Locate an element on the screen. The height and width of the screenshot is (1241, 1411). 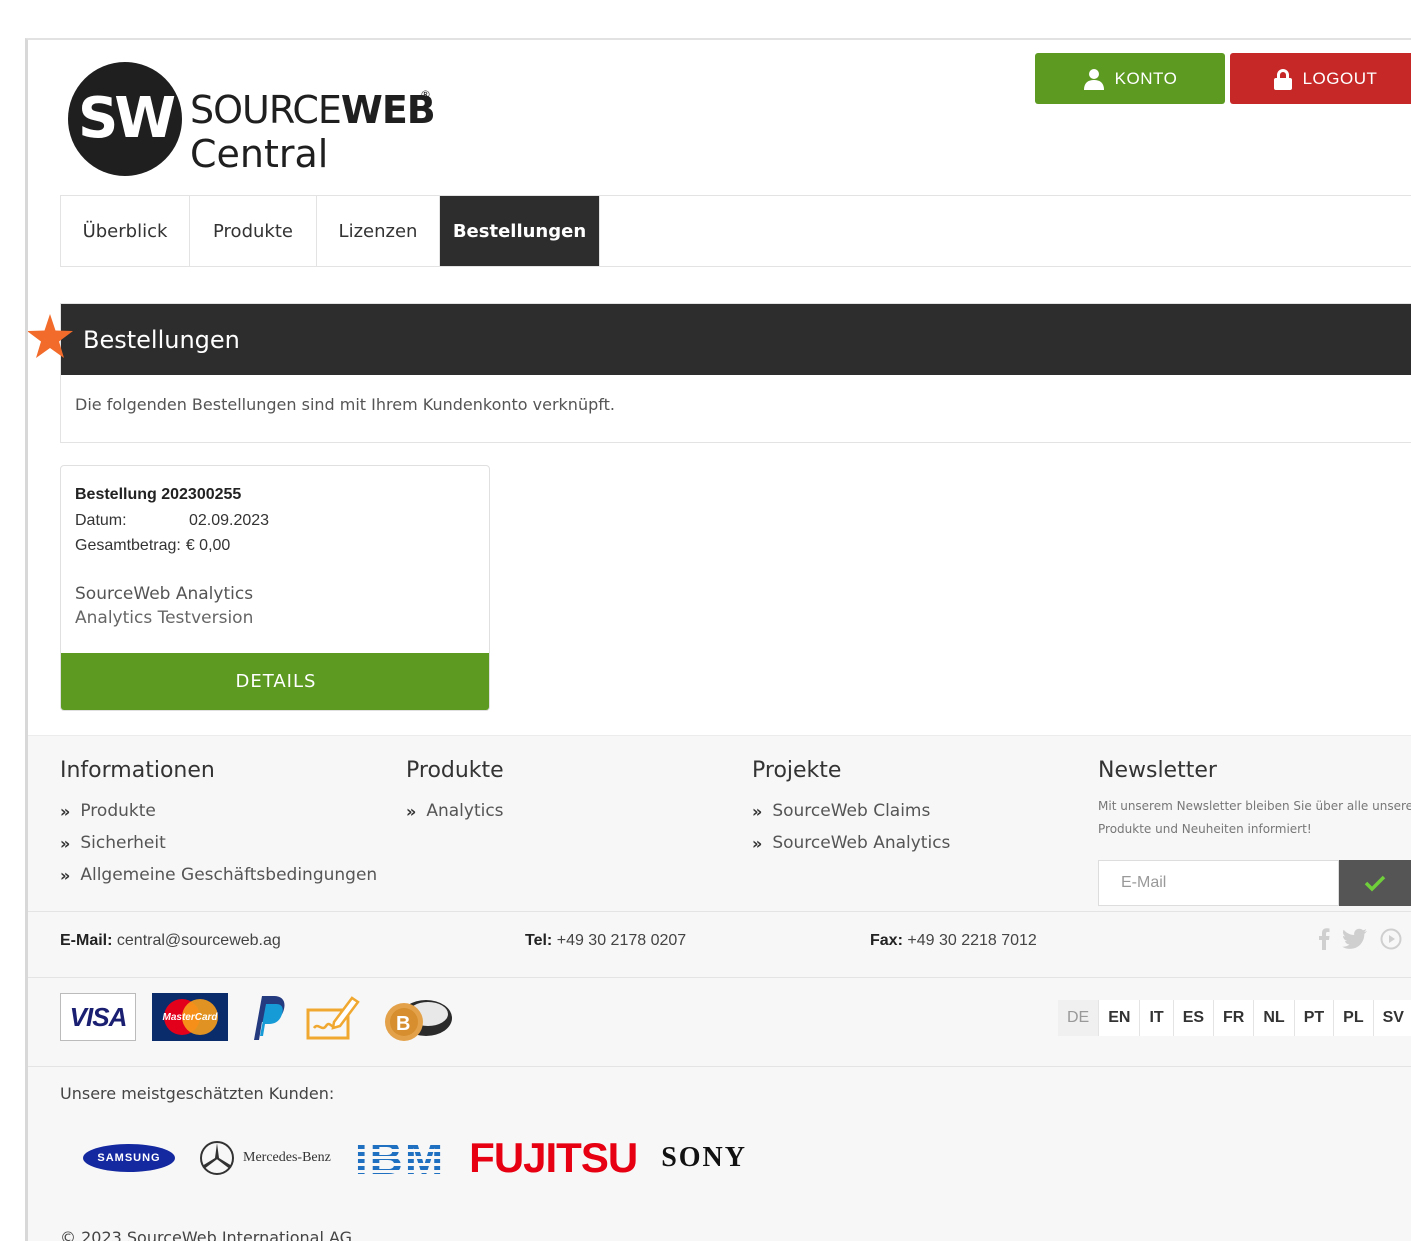
lang-pt: PT is located at coordinates (1313, 1018).